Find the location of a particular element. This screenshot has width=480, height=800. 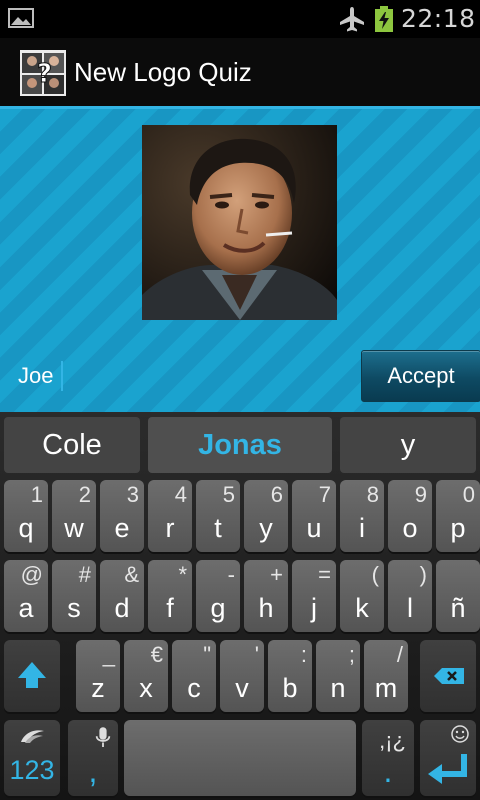

key-l: ) l is located at coordinates (410, 596).